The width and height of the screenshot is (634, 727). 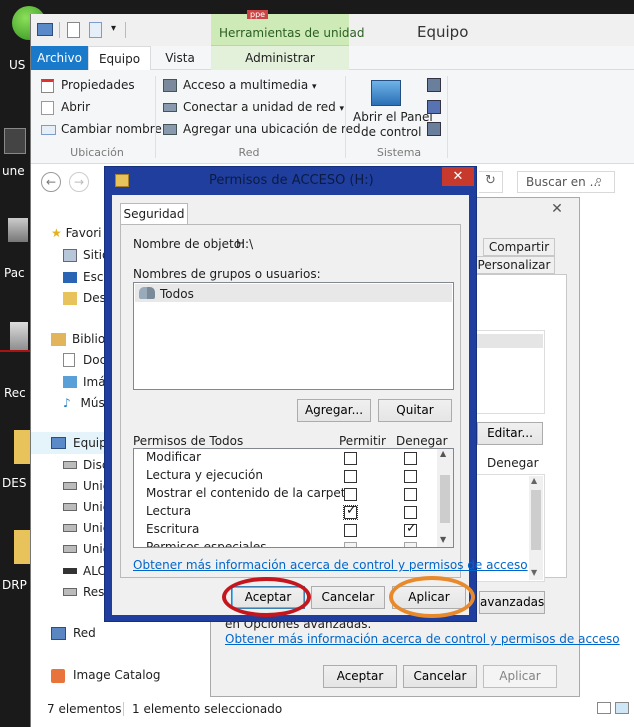 I want to click on tab-archivo-label: Archivo, so click(x=59, y=58).